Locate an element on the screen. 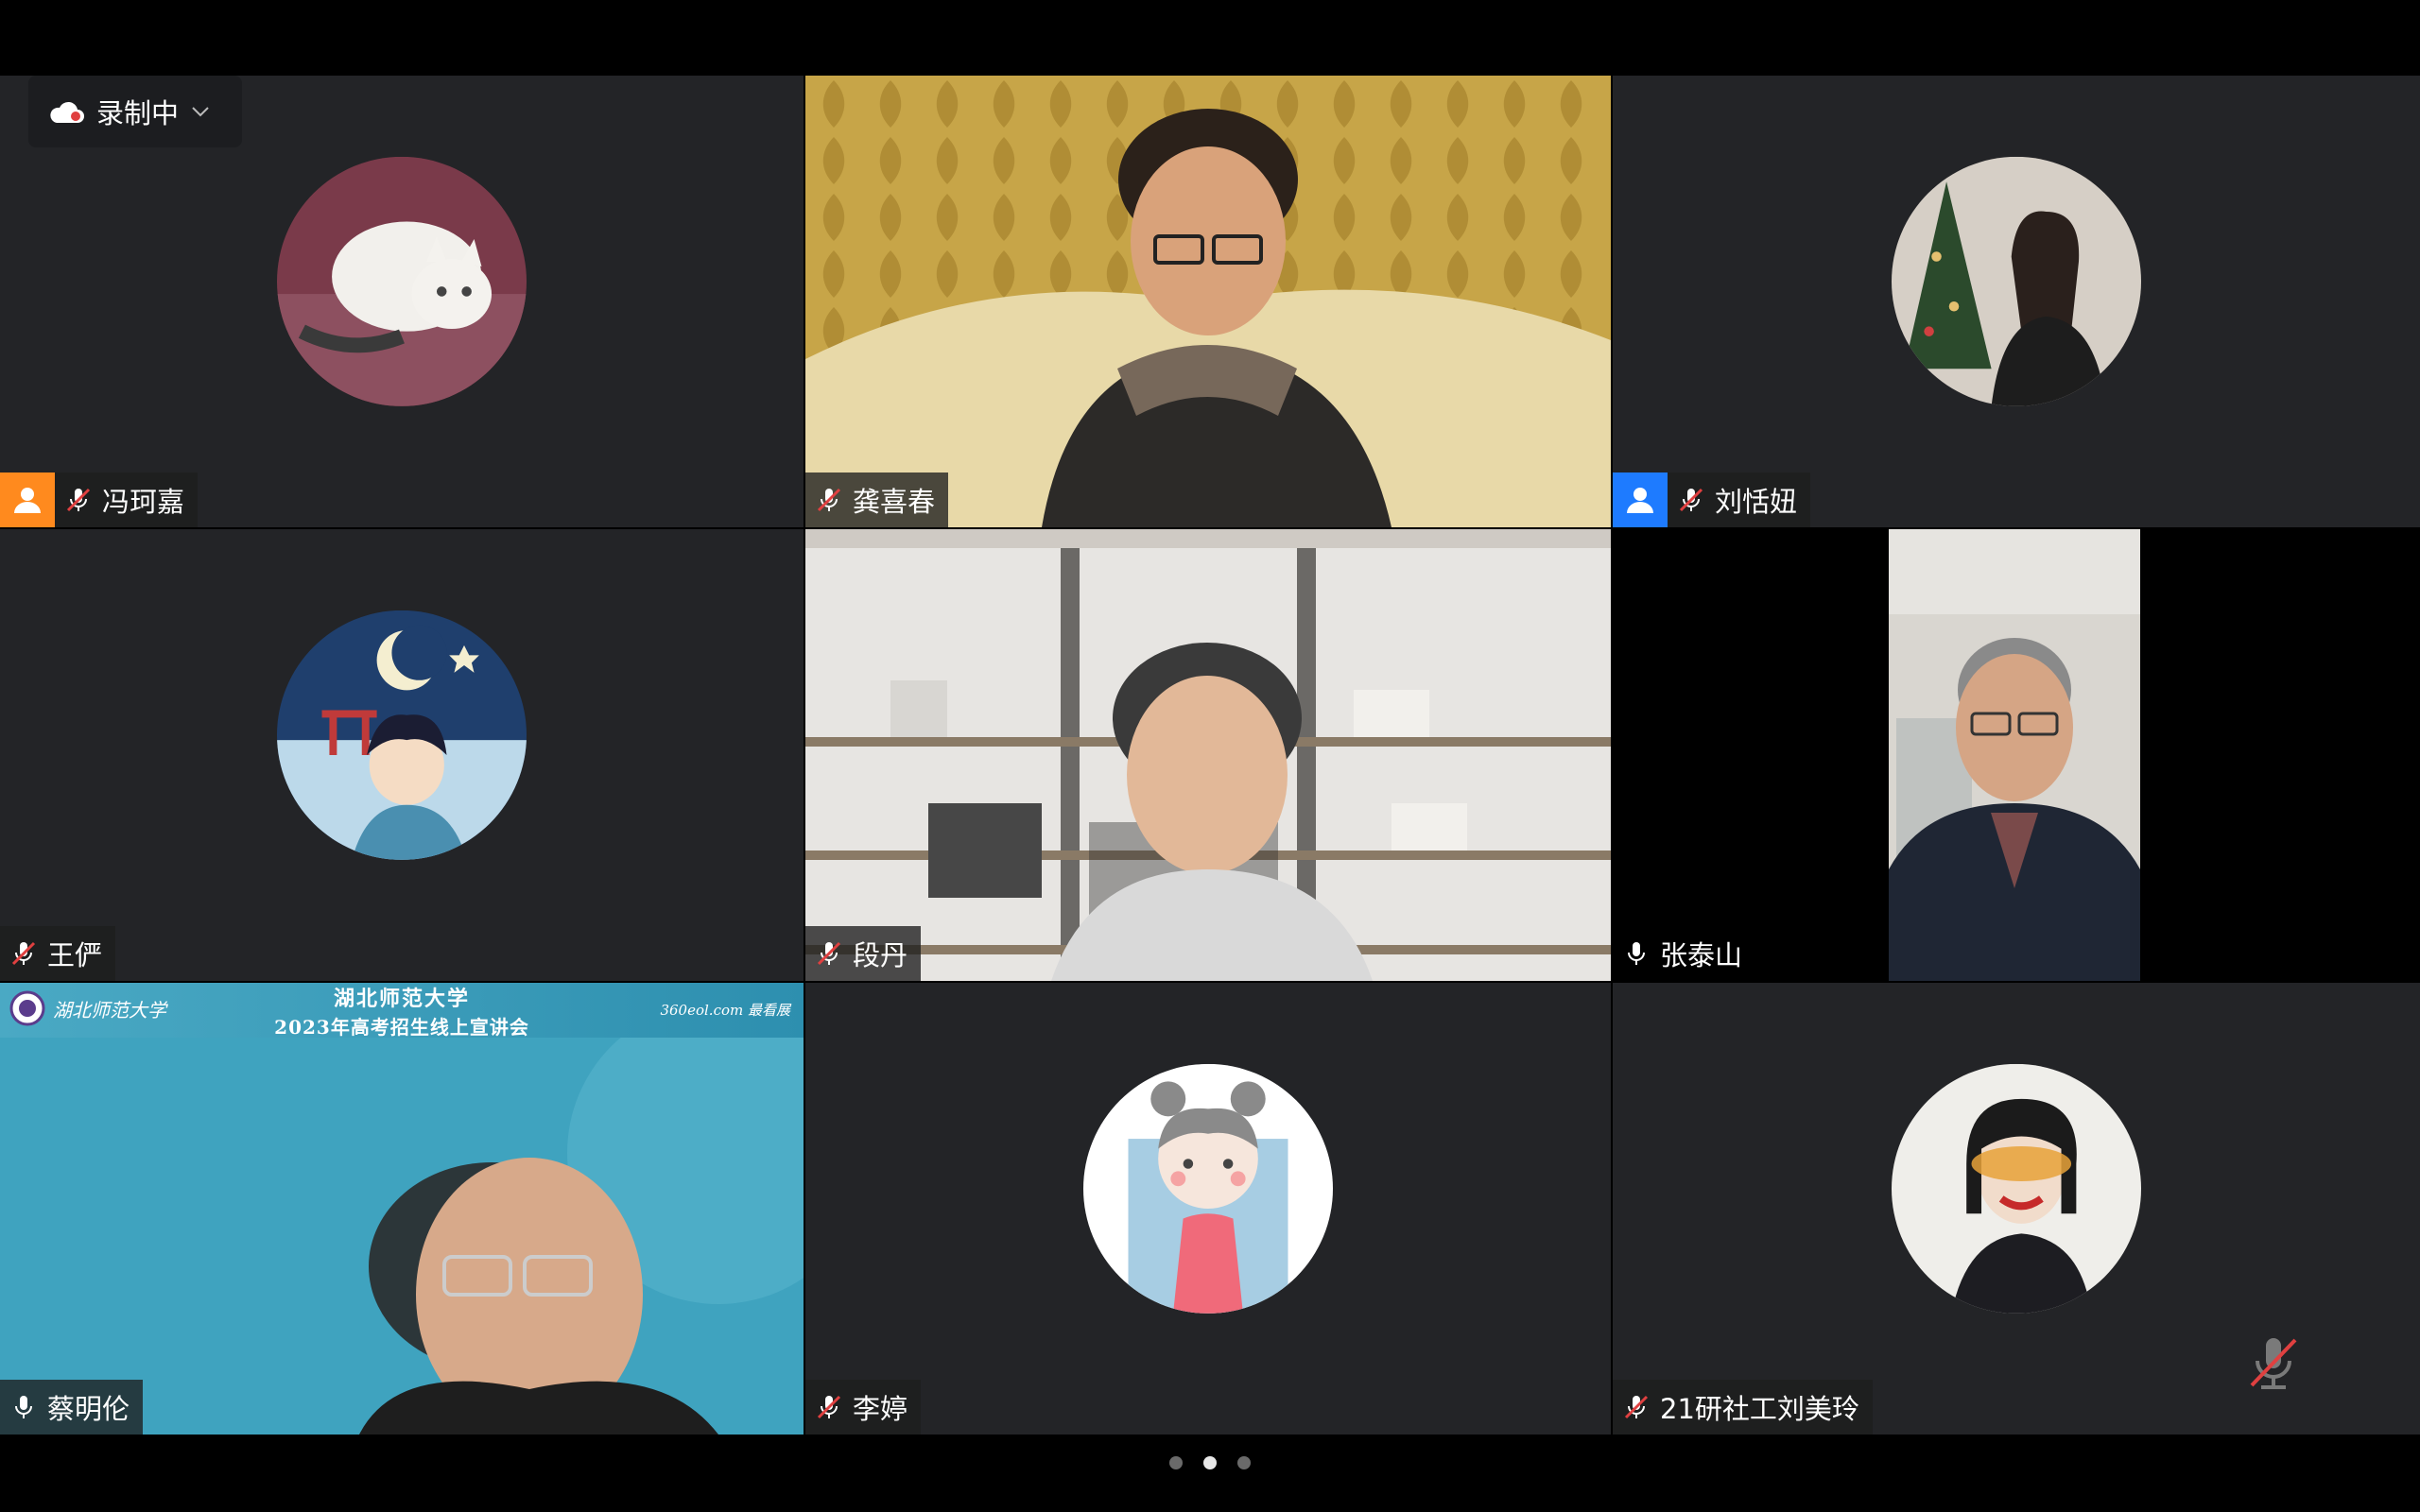  page-dot-active is located at coordinates (1210, 1462).